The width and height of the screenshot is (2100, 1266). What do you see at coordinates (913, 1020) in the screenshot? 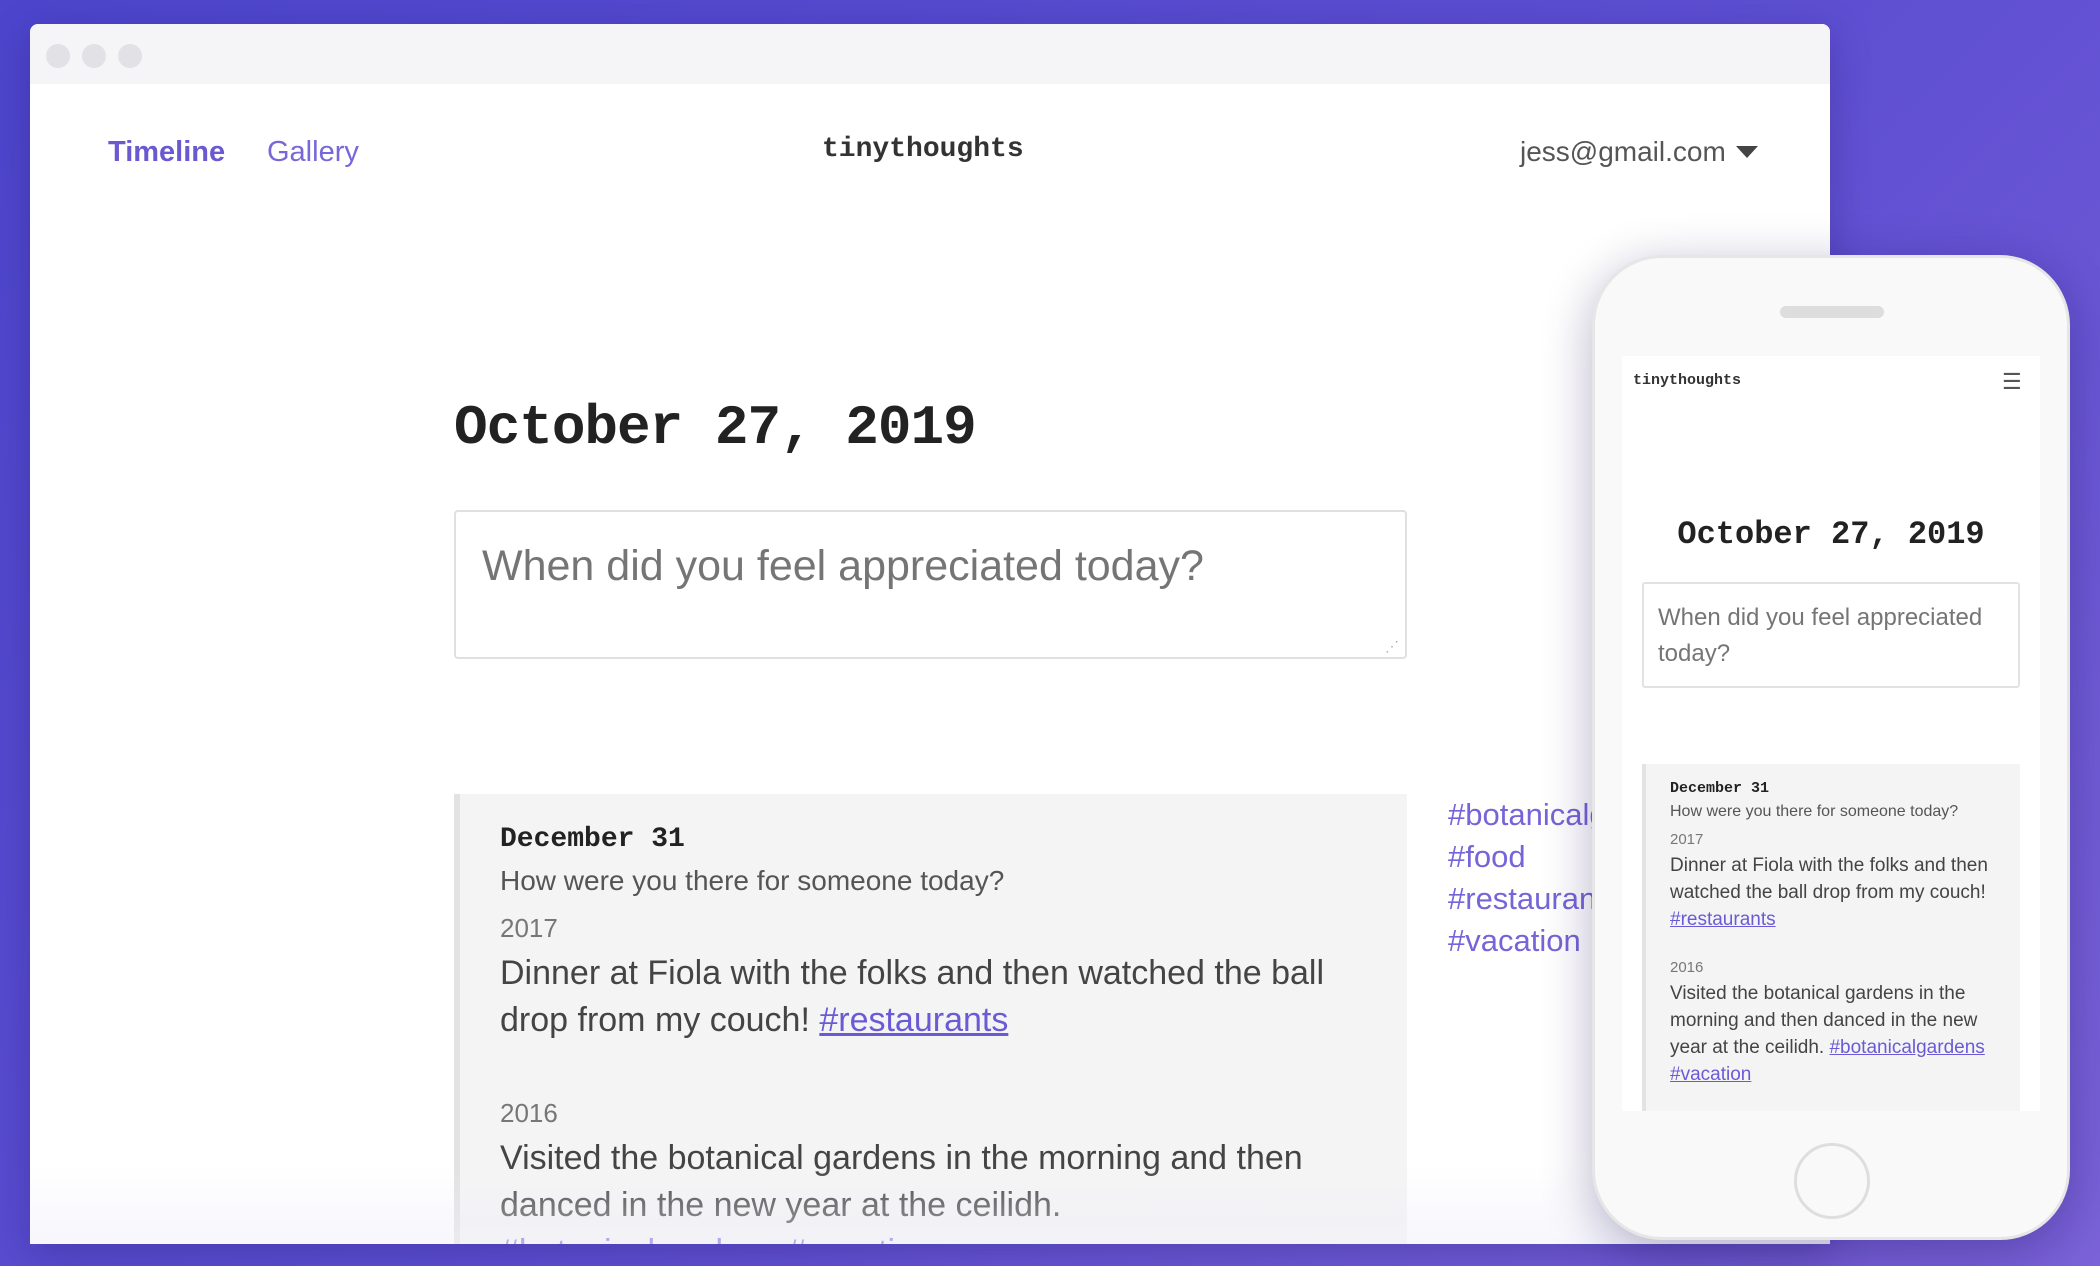
I see `hashtag-link: #restaurants` at bounding box center [913, 1020].